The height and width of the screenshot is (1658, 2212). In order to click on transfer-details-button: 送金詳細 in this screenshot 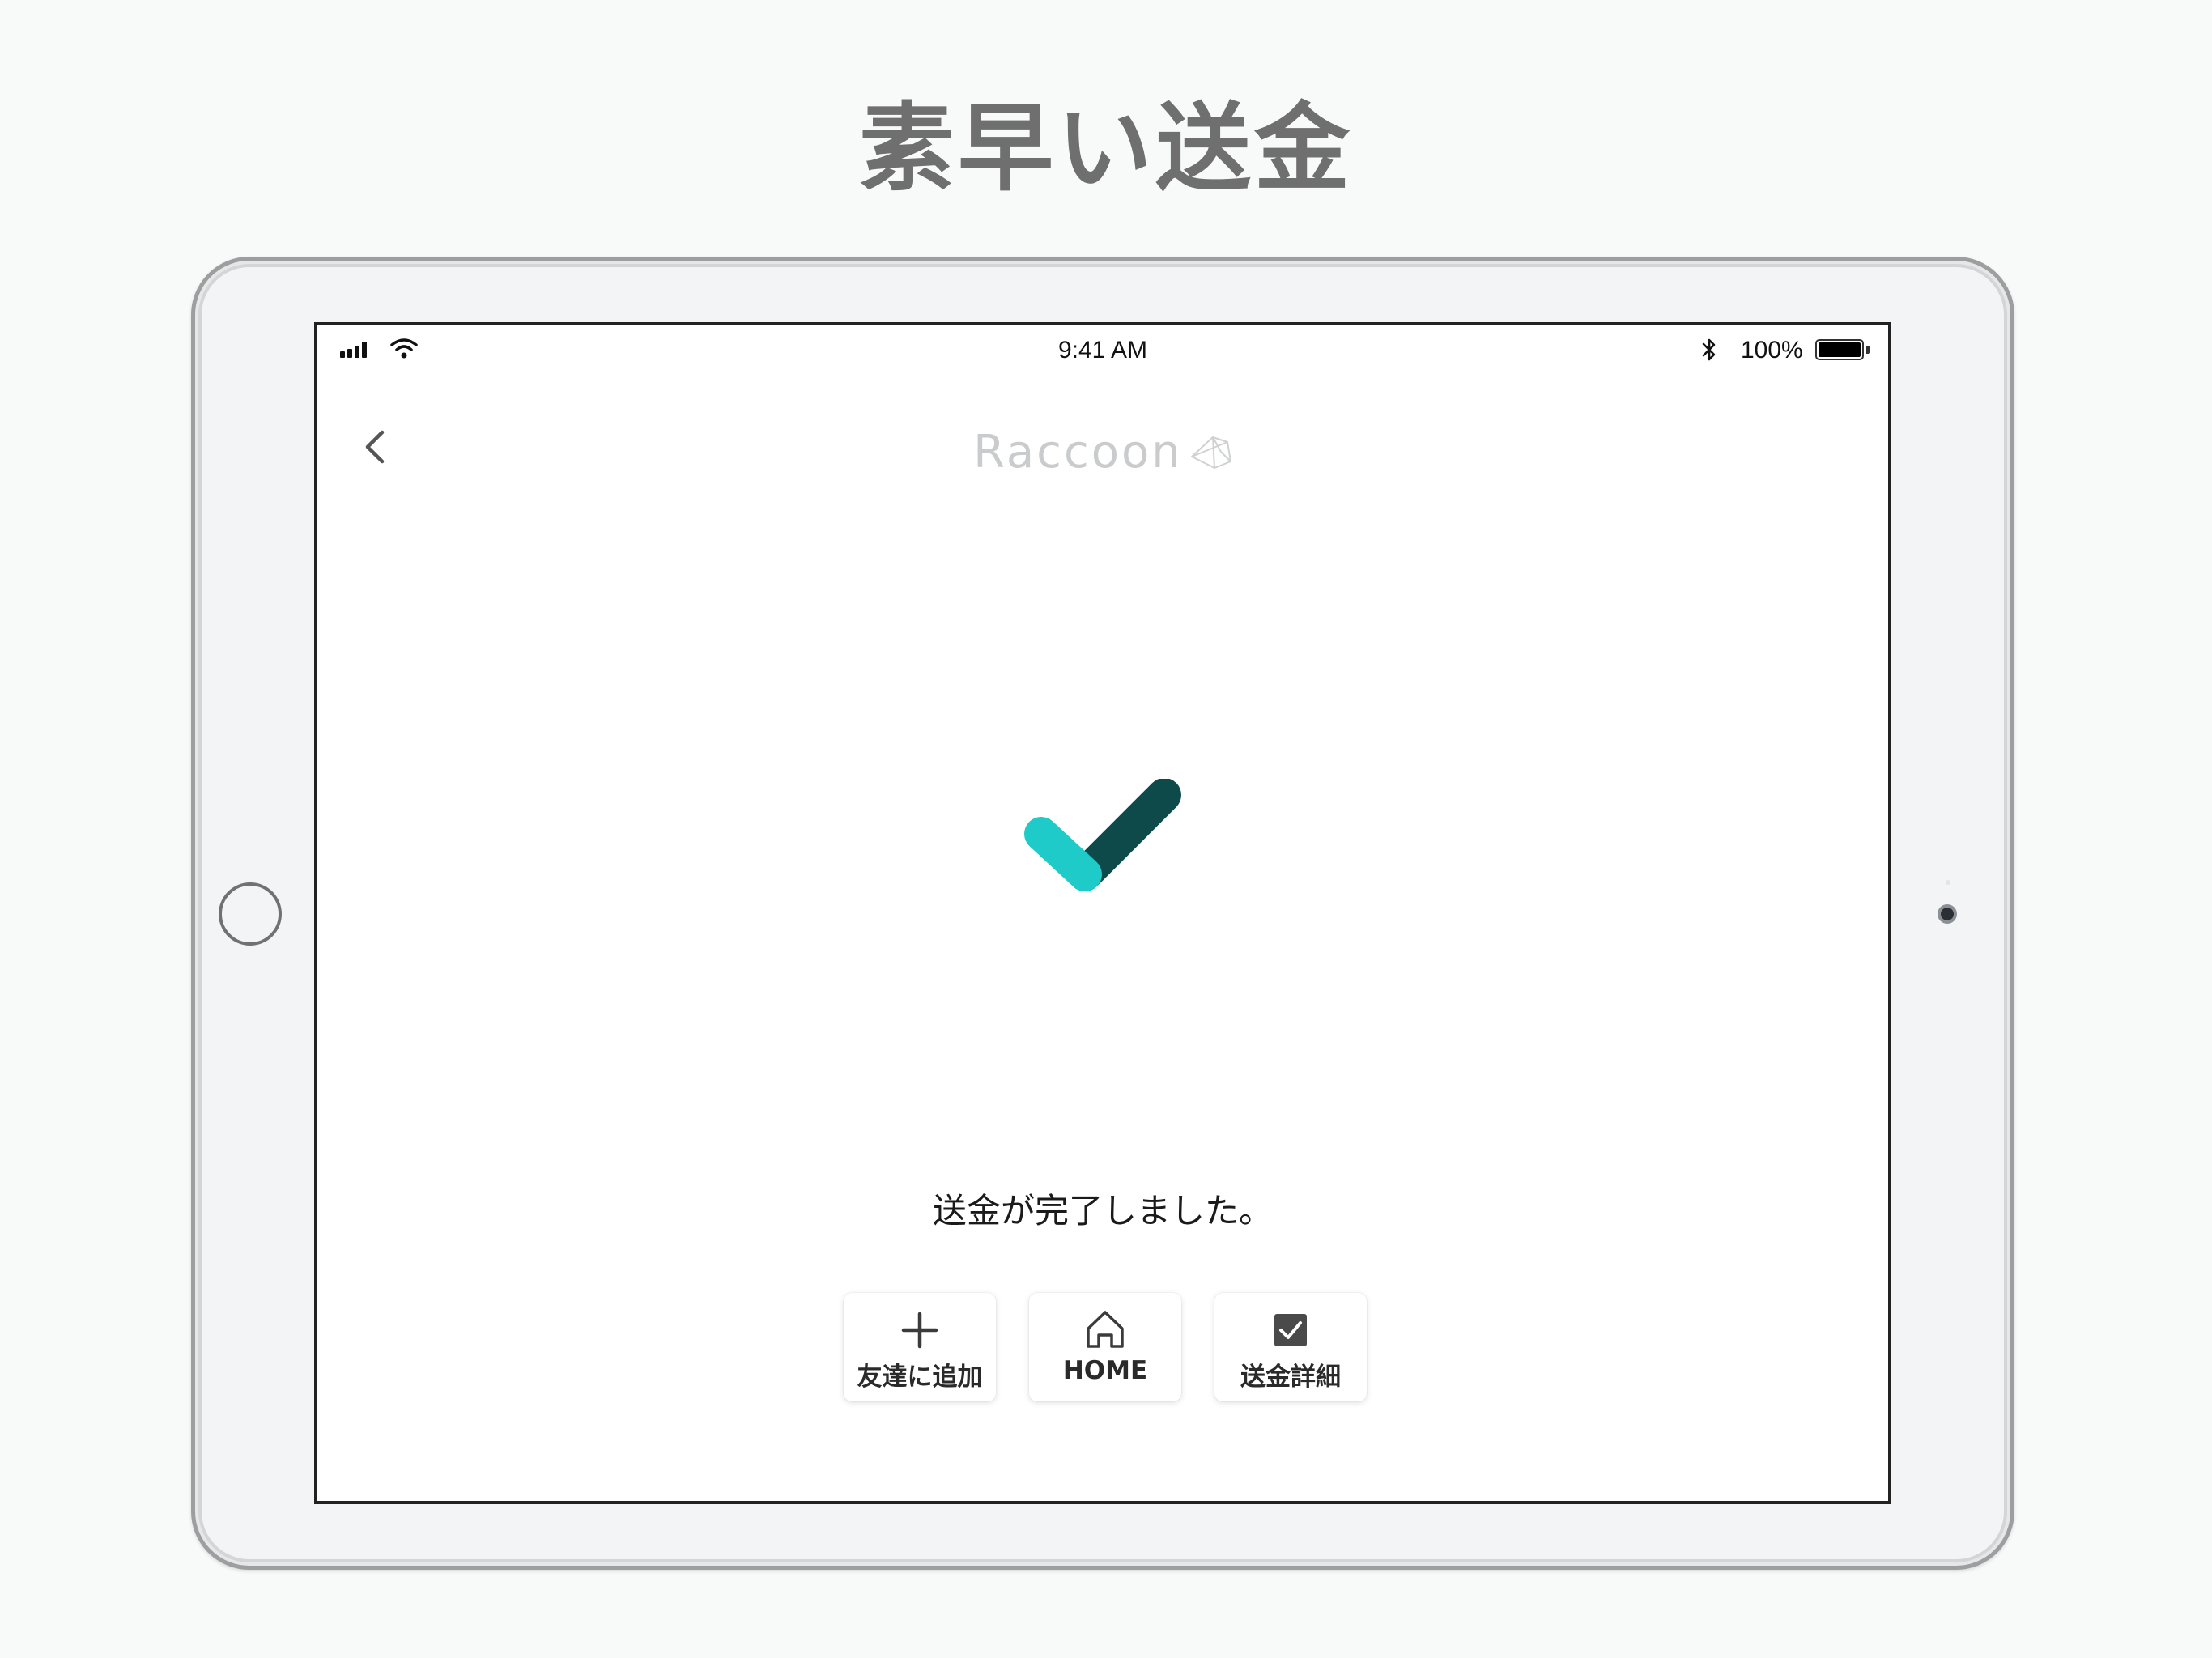, I will do `click(1290, 1347)`.